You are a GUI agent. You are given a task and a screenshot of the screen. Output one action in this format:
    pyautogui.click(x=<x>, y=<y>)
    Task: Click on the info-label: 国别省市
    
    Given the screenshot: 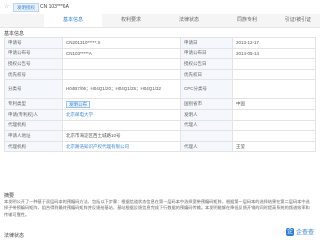 What is the action you would take?
    pyautogui.click(x=206, y=104)
    